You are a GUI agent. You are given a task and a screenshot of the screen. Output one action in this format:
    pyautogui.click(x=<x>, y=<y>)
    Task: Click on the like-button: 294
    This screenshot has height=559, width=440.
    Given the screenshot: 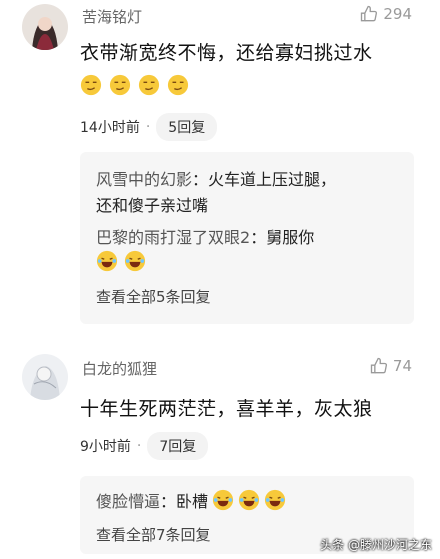 What is the action you would take?
    pyautogui.click(x=385, y=14)
    